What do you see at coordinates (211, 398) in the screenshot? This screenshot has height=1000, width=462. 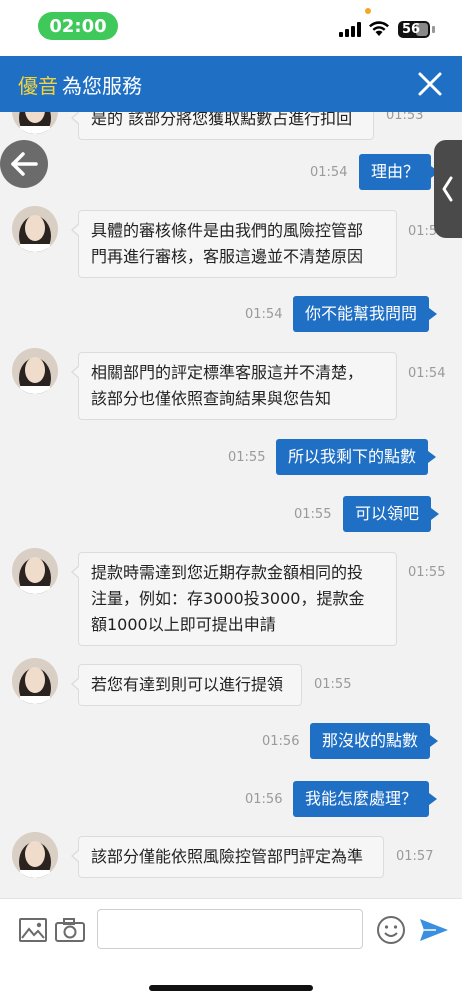 I see `message-text-line: 該部分也僅依照查詢結果與您告知` at bounding box center [211, 398].